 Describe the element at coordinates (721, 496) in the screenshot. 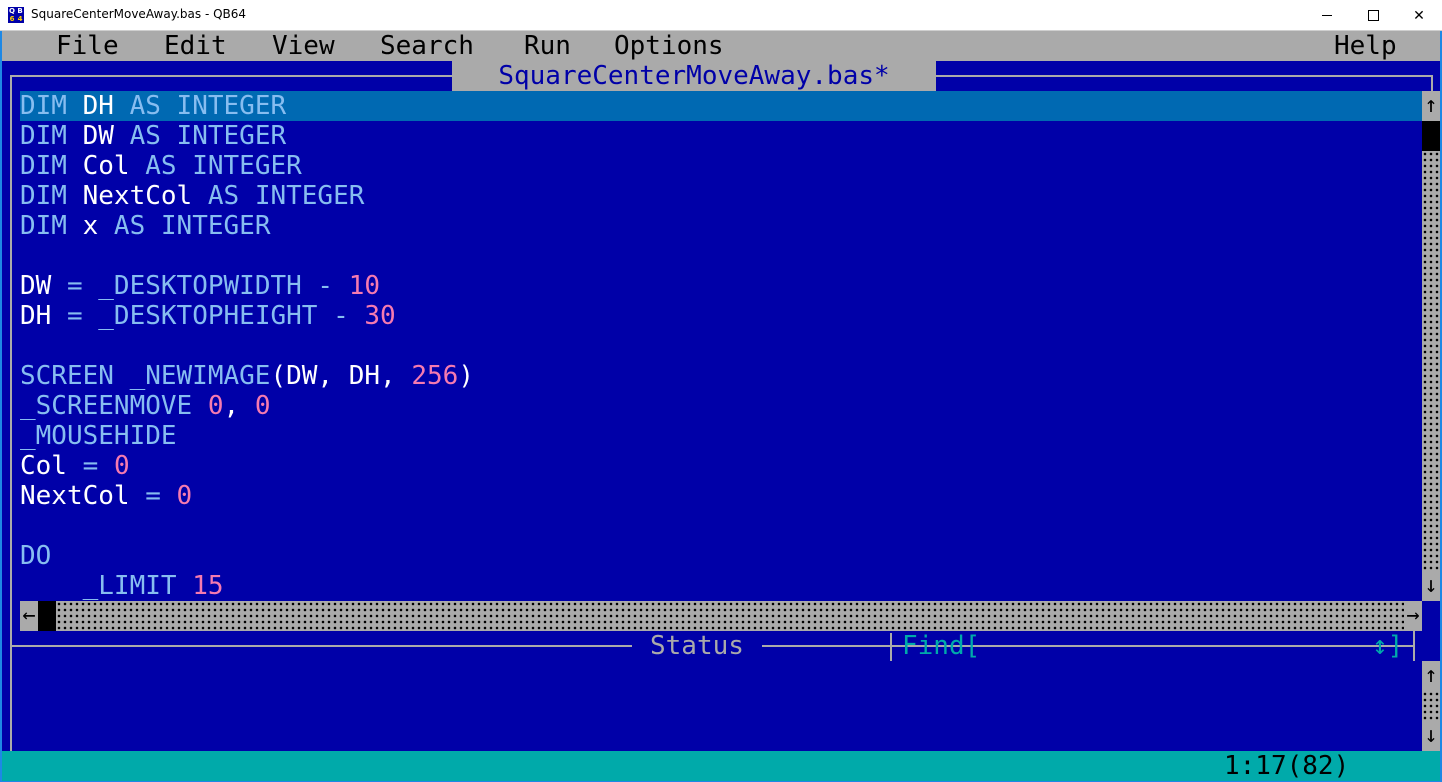

I see `code-line: NextCol = 0` at that location.